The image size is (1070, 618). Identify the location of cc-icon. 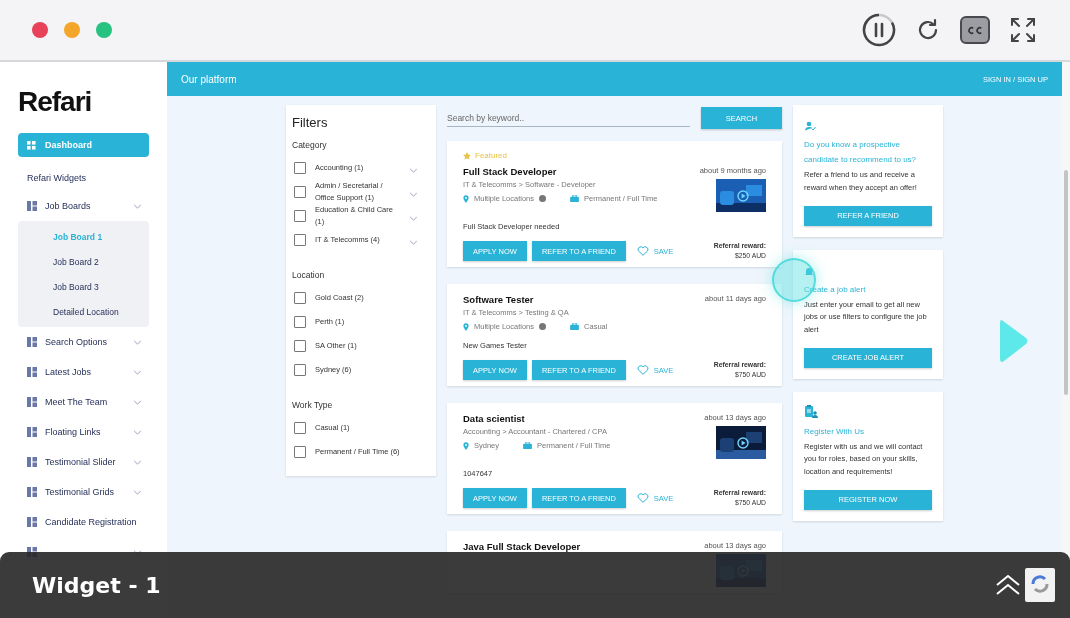
(975, 30).